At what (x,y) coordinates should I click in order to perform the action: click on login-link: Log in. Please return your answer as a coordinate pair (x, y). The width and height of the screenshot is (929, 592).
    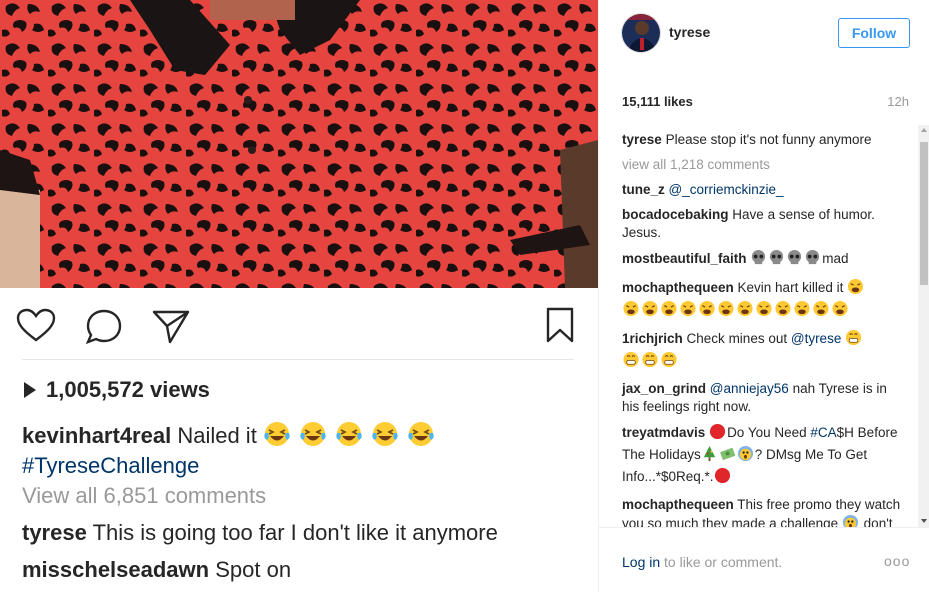
    Looking at the image, I should click on (641, 562).